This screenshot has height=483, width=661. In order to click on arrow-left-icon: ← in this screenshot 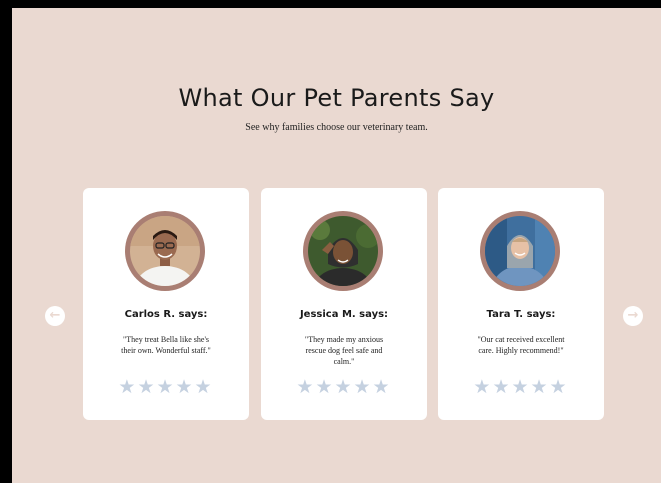, I will do `click(55, 315)`.